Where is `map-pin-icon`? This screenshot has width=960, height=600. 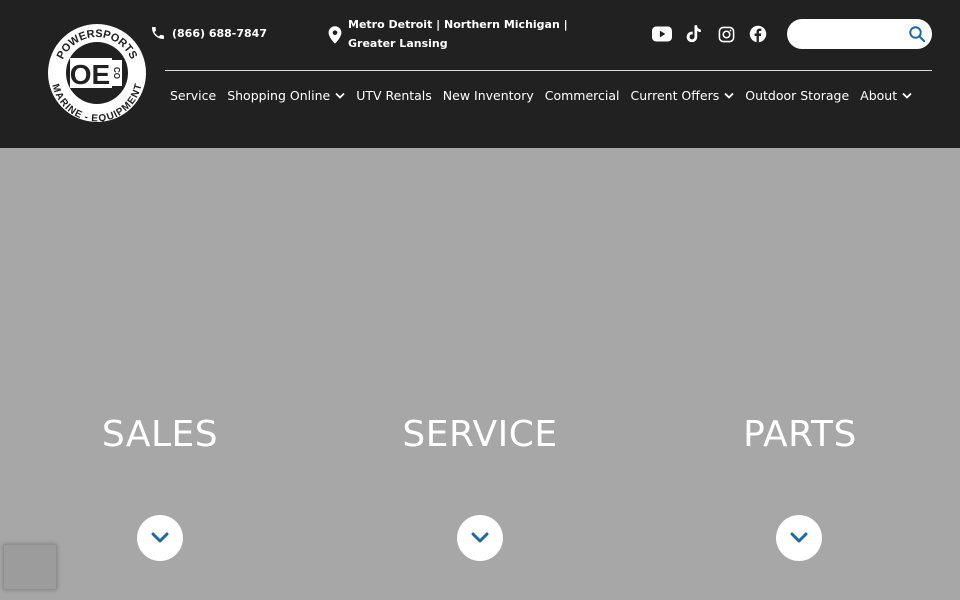
map-pin-icon is located at coordinates (335, 35).